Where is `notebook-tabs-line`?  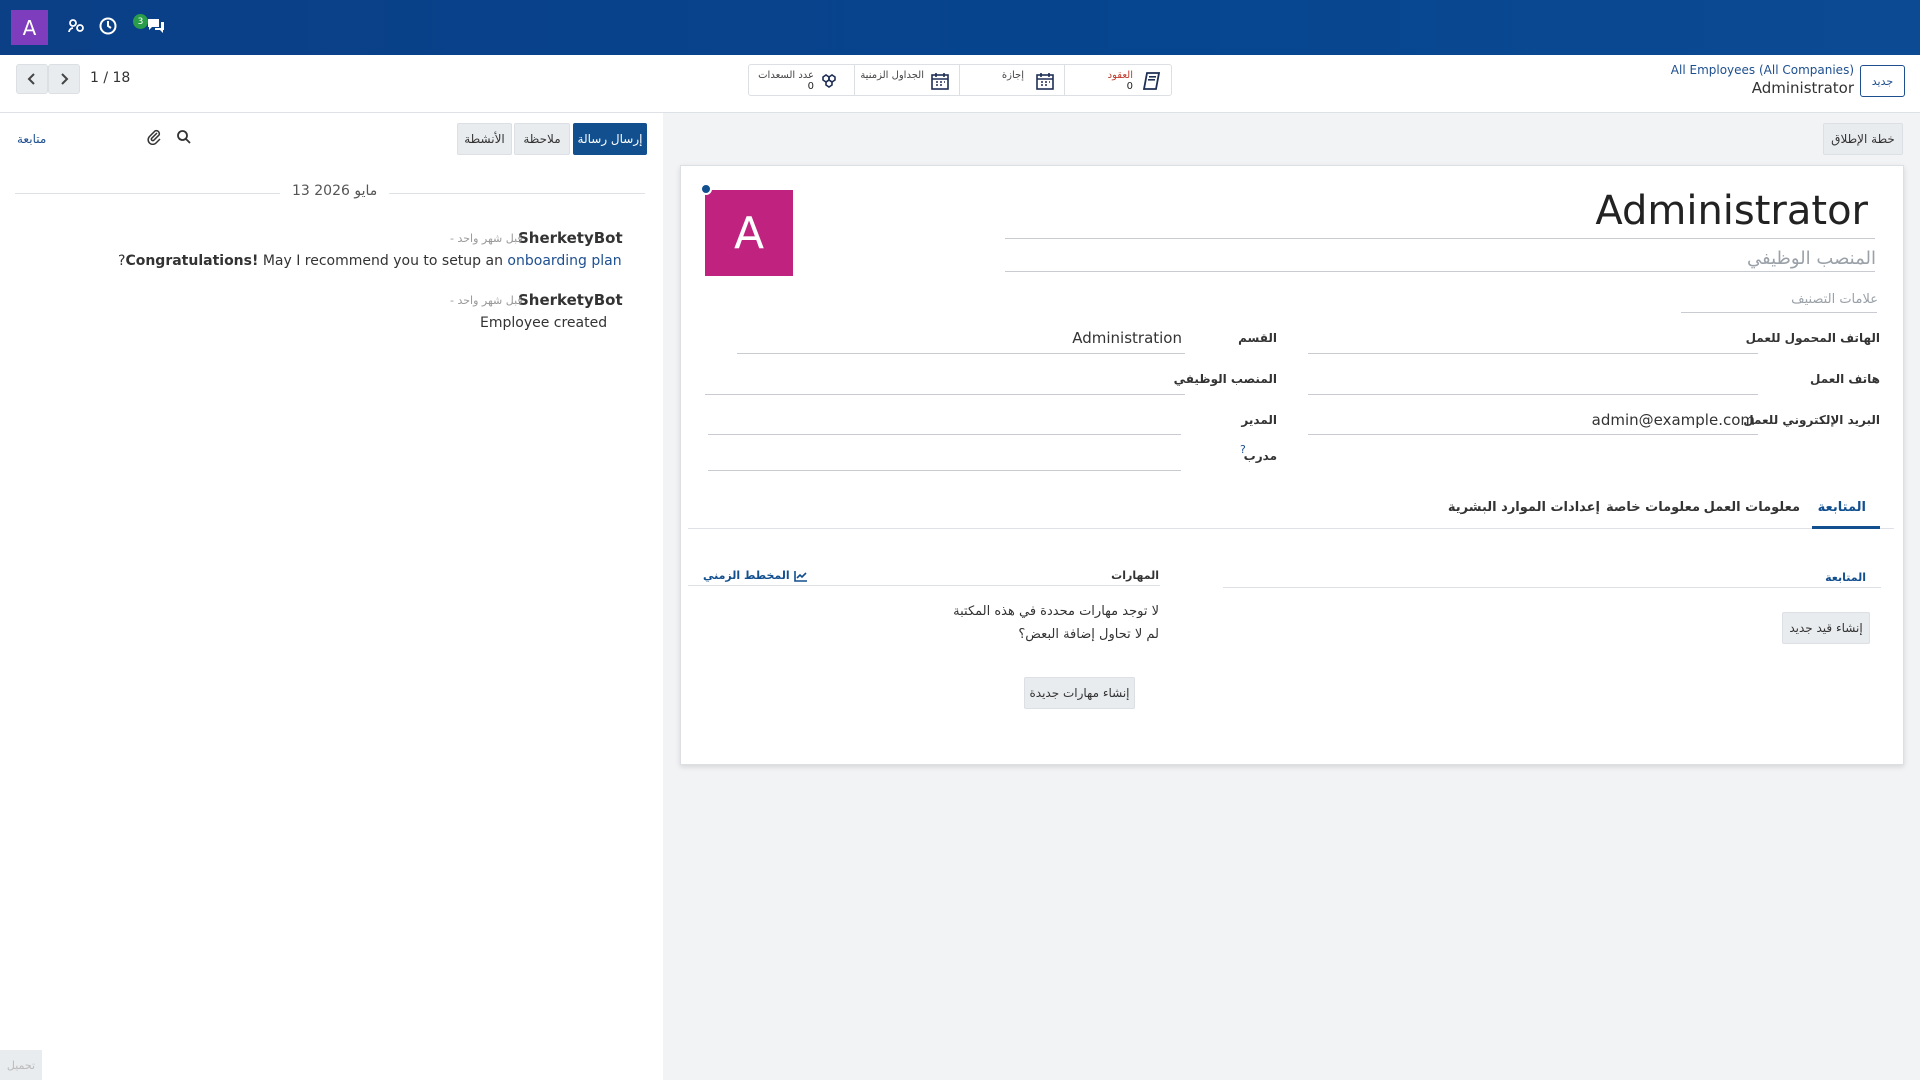 notebook-tabs-line is located at coordinates (1291, 528).